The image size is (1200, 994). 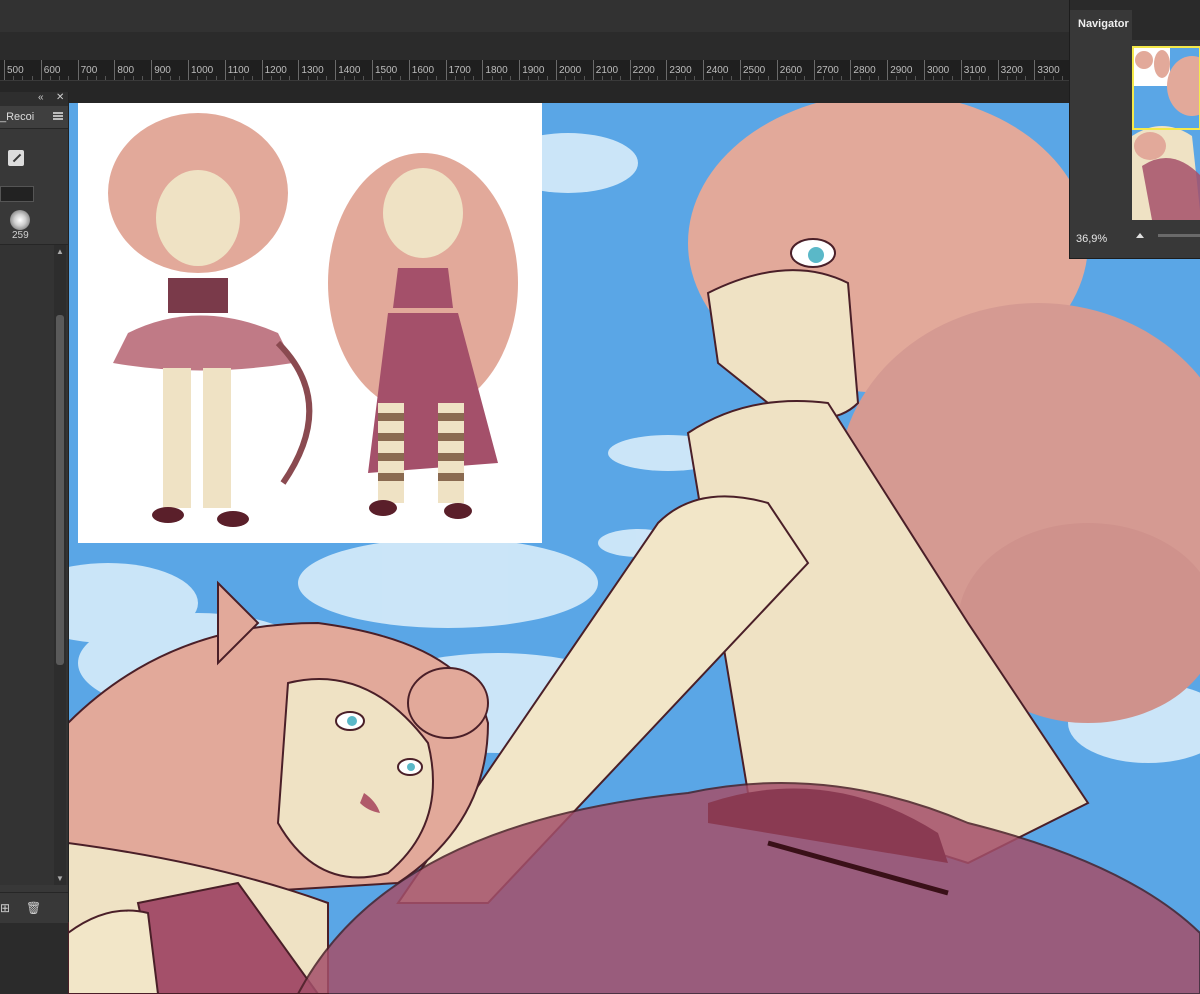 I want to click on ruler-tick: 2000, so click(x=568, y=70).